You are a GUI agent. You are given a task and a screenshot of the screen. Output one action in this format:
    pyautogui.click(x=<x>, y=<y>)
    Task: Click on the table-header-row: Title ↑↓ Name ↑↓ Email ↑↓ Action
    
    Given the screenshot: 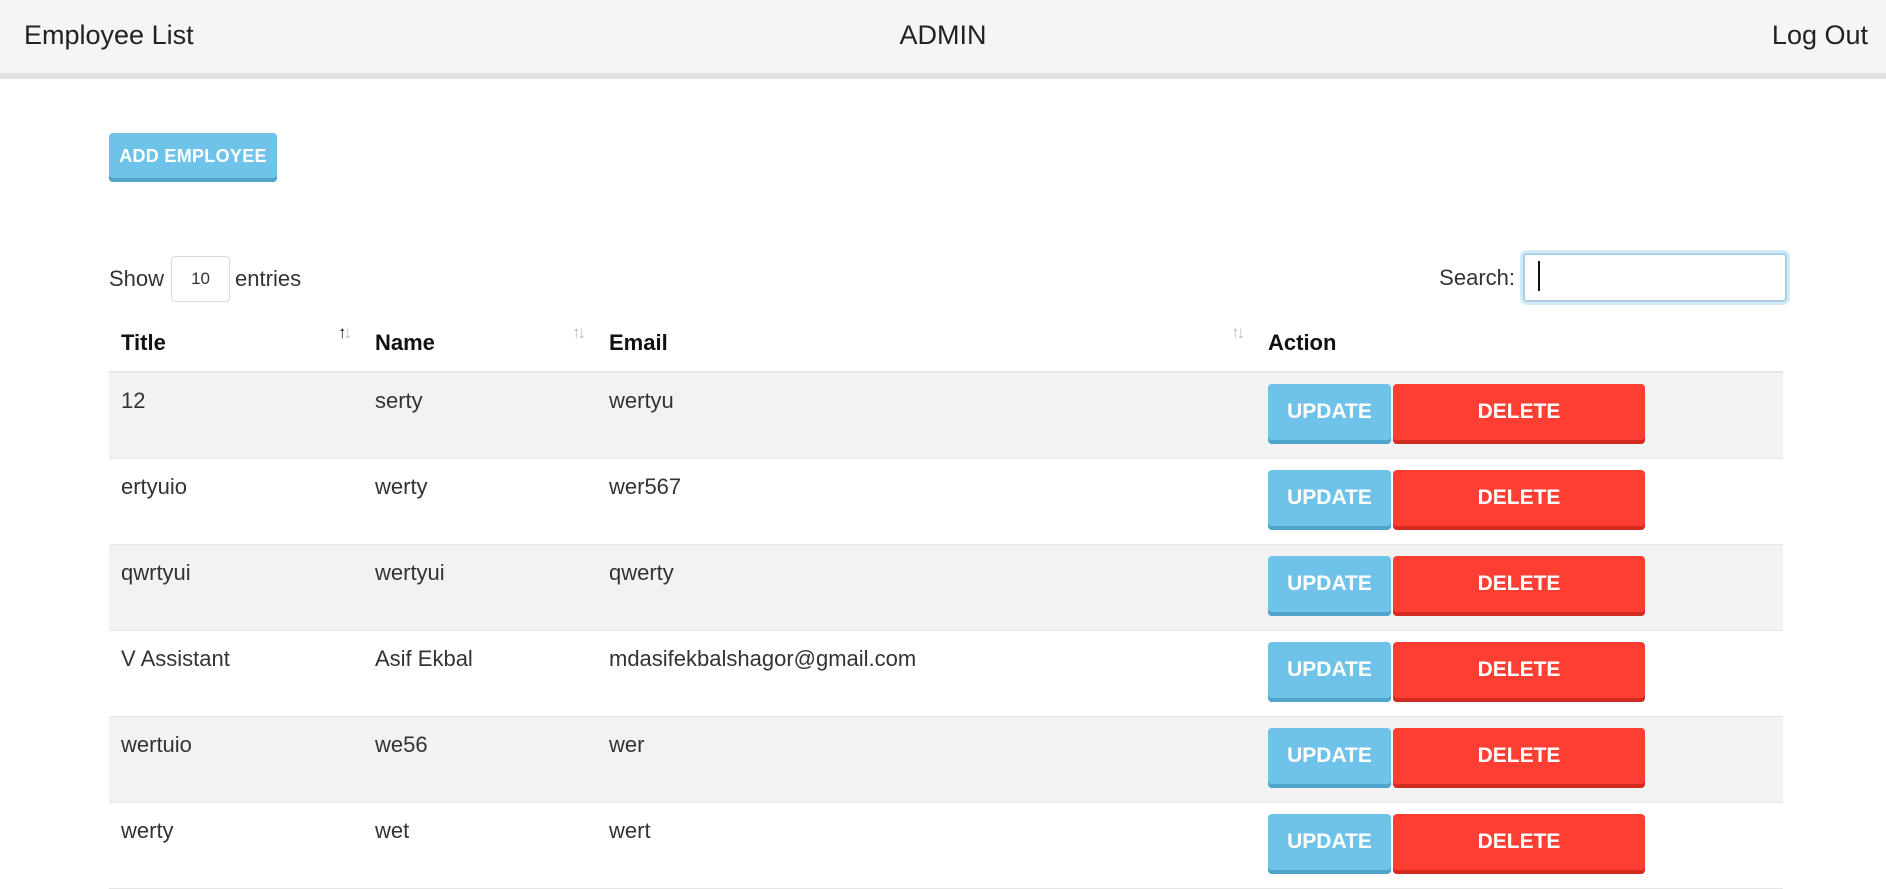 What is the action you would take?
    pyautogui.click(x=946, y=343)
    